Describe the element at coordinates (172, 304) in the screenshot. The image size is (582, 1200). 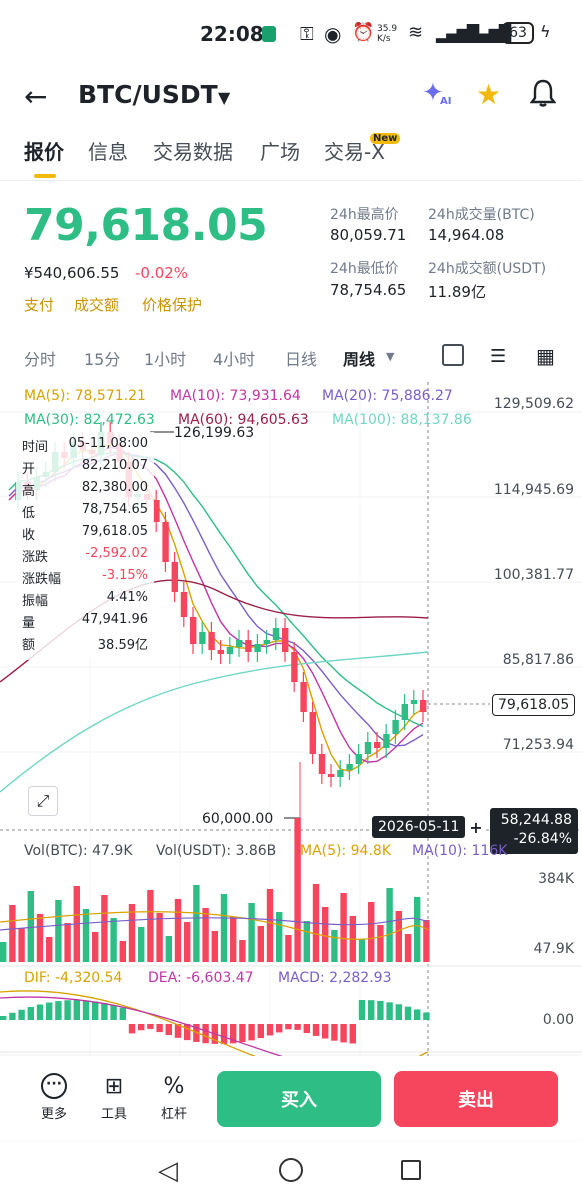
I see `link-price-protect: 价格保护` at that location.